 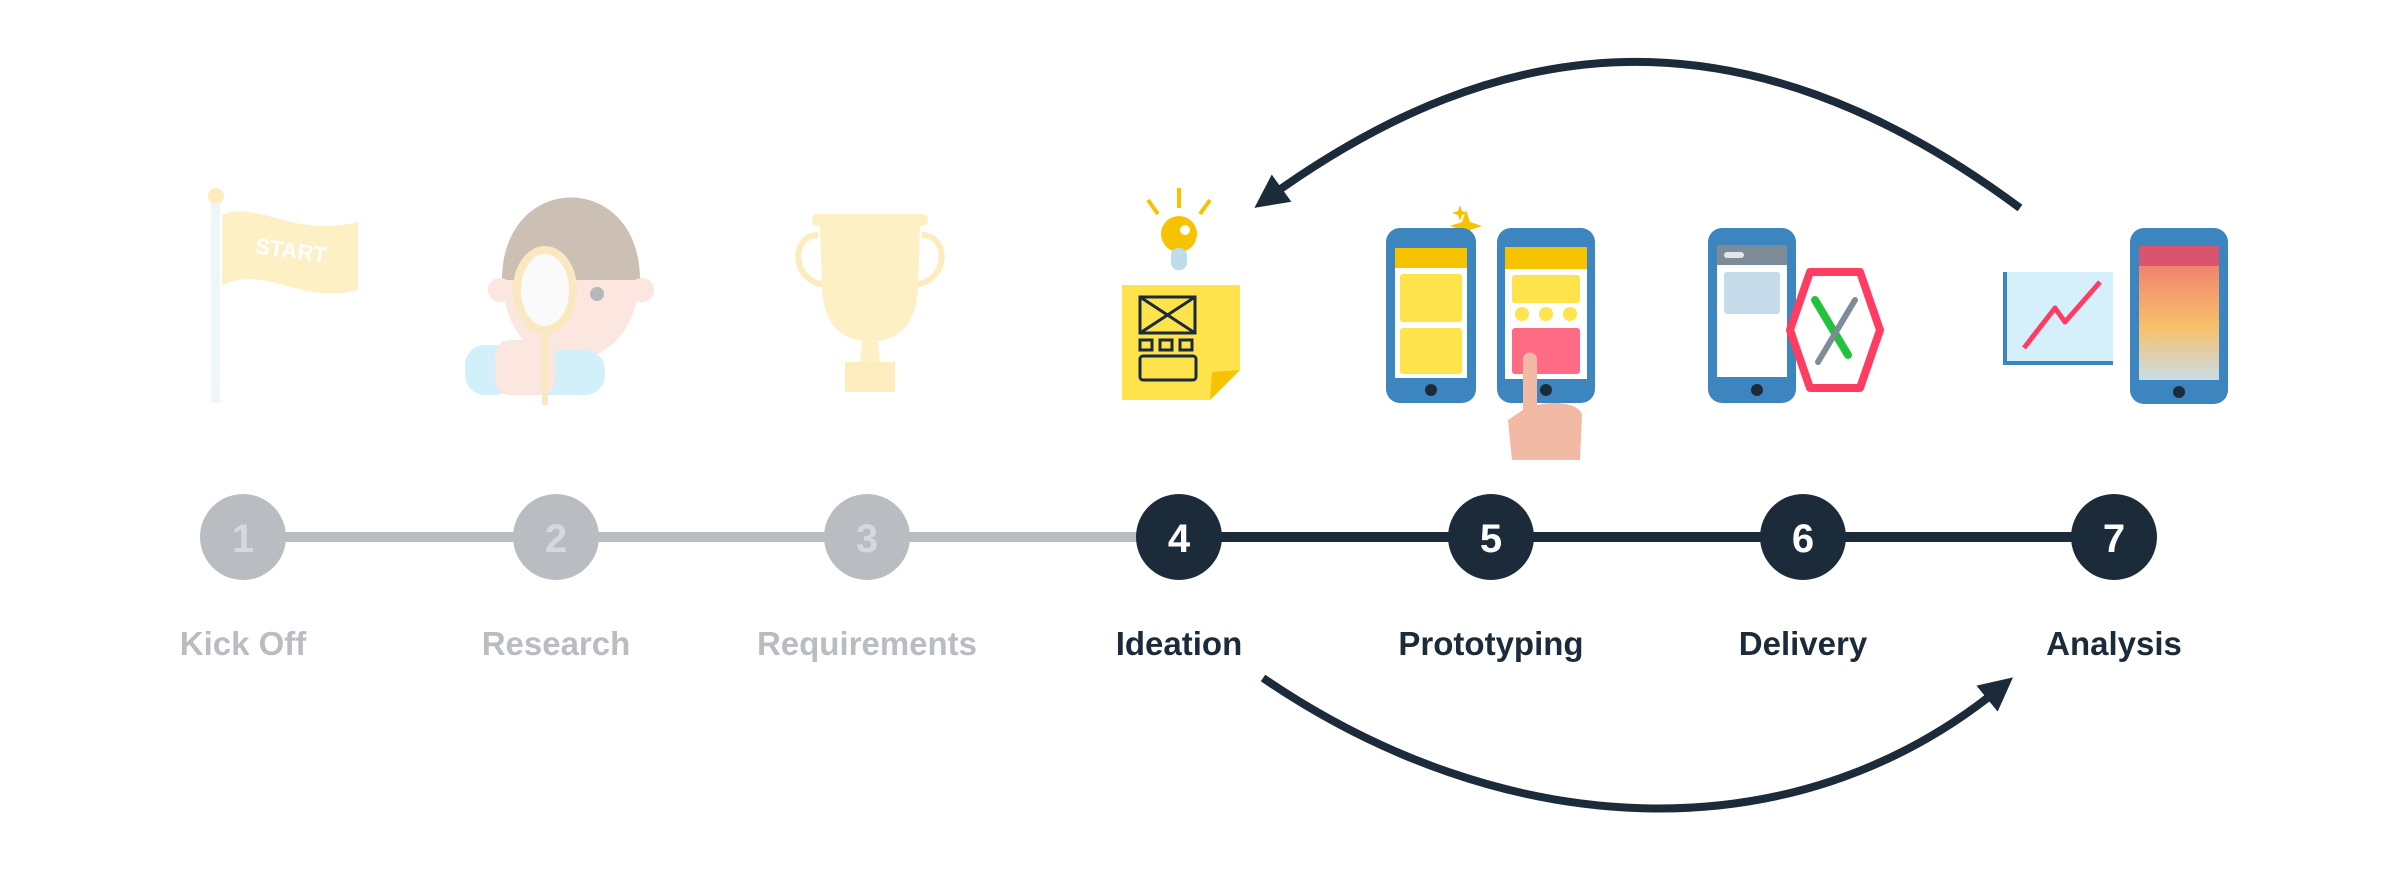 What do you see at coordinates (1181, 294) in the screenshot?
I see `lightbulb-sticky-note-icon` at bounding box center [1181, 294].